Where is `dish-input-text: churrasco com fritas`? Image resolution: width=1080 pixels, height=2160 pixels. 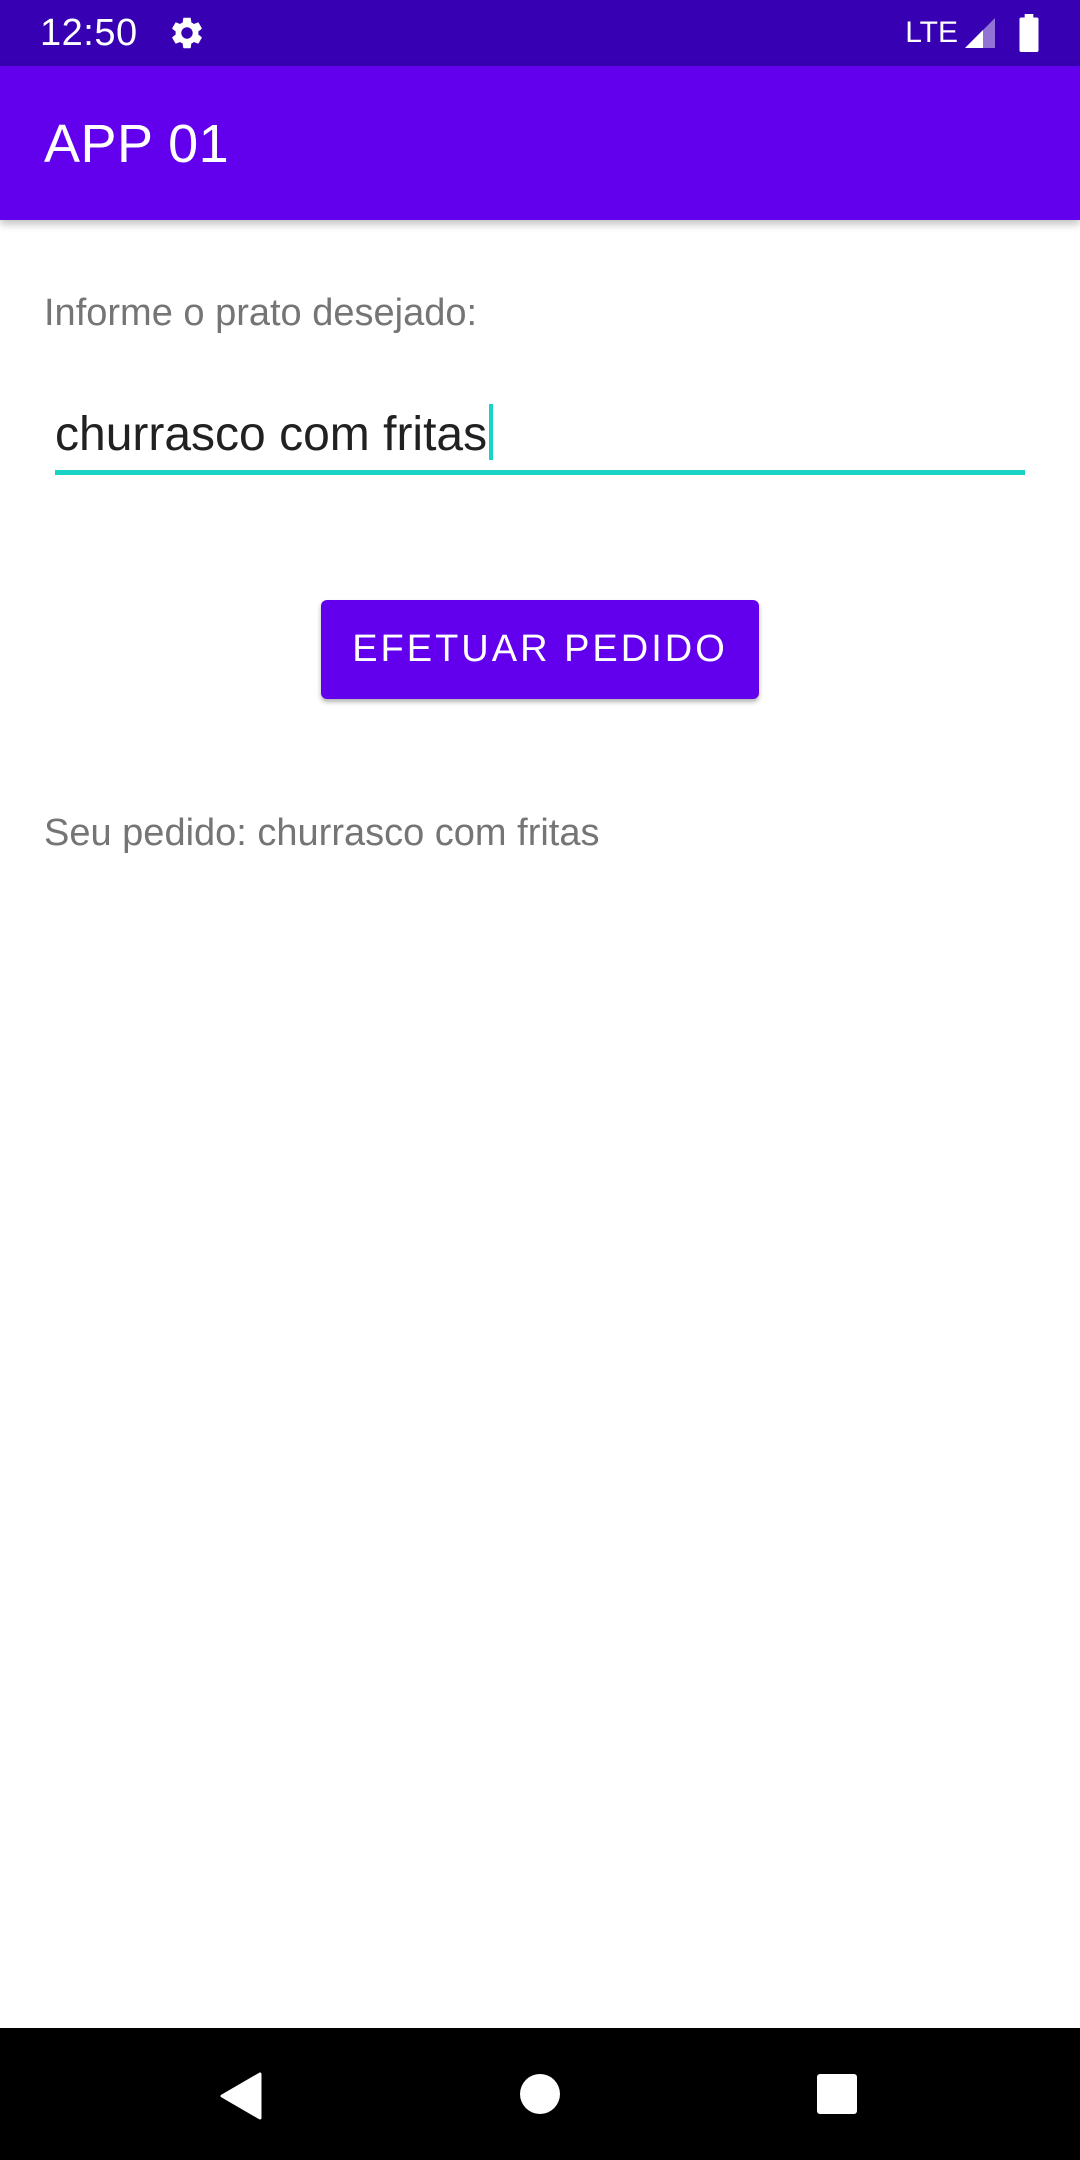
dish-input-text: churrasco com fritas is located at coordinates (274, 434).